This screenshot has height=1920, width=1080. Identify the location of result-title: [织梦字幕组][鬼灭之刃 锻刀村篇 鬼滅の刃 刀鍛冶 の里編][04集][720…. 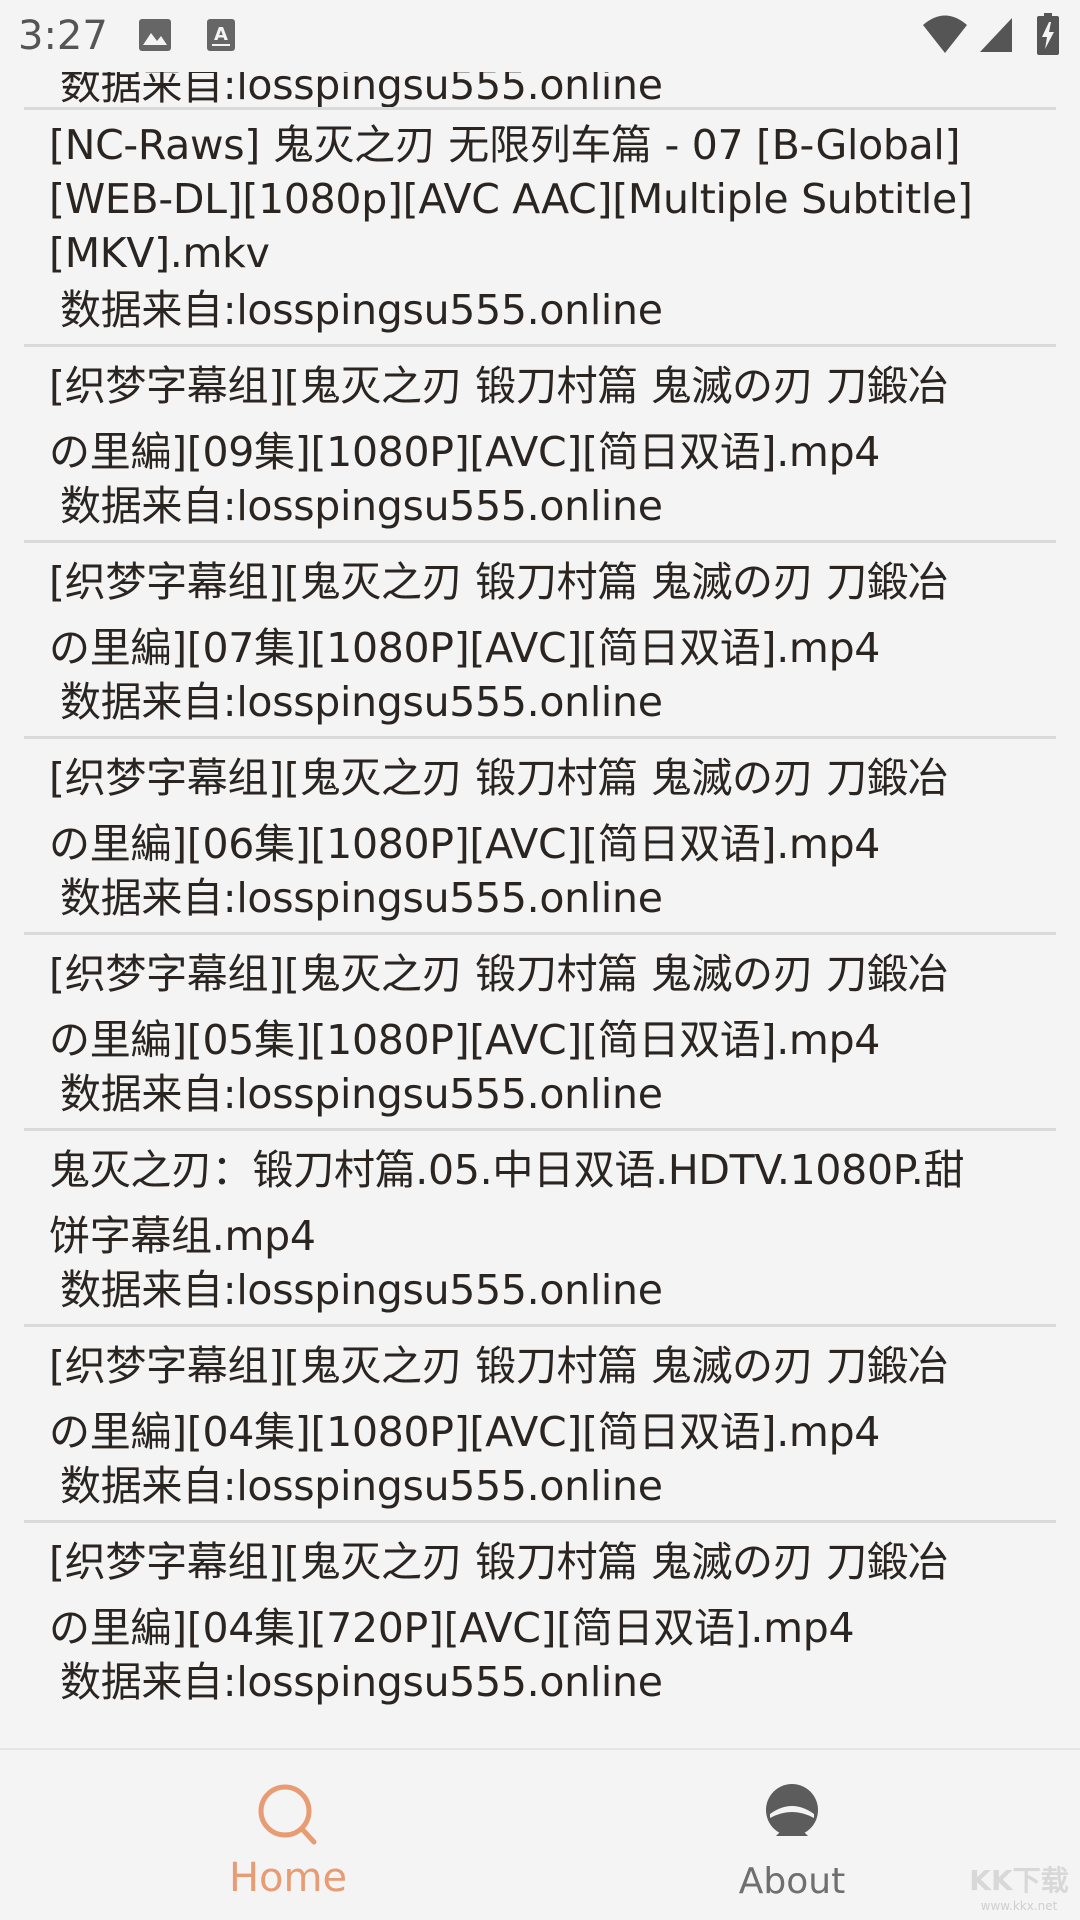
(499, 1595).